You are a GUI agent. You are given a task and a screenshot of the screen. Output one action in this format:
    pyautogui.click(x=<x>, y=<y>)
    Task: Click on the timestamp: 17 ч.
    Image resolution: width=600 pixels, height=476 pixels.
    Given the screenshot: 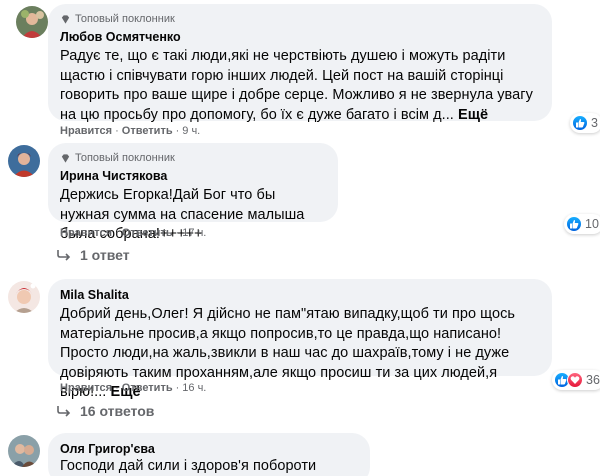 What is the action you would take?
    pyautogui.click(x=194, y=233)
    